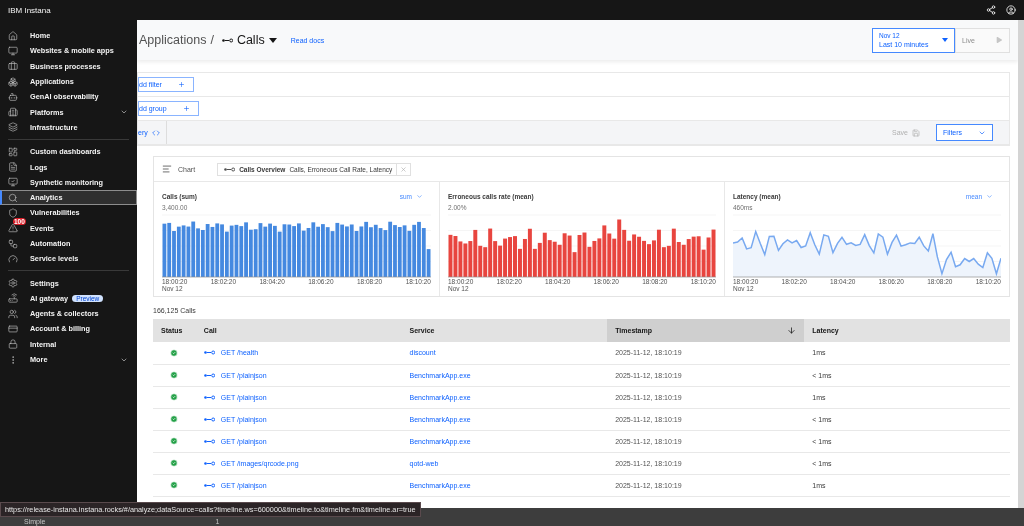 The image size is (1024, 526). Describe the element at coordinates (13, 151) in the screenshot. I see `dashboard-icon` at that location.